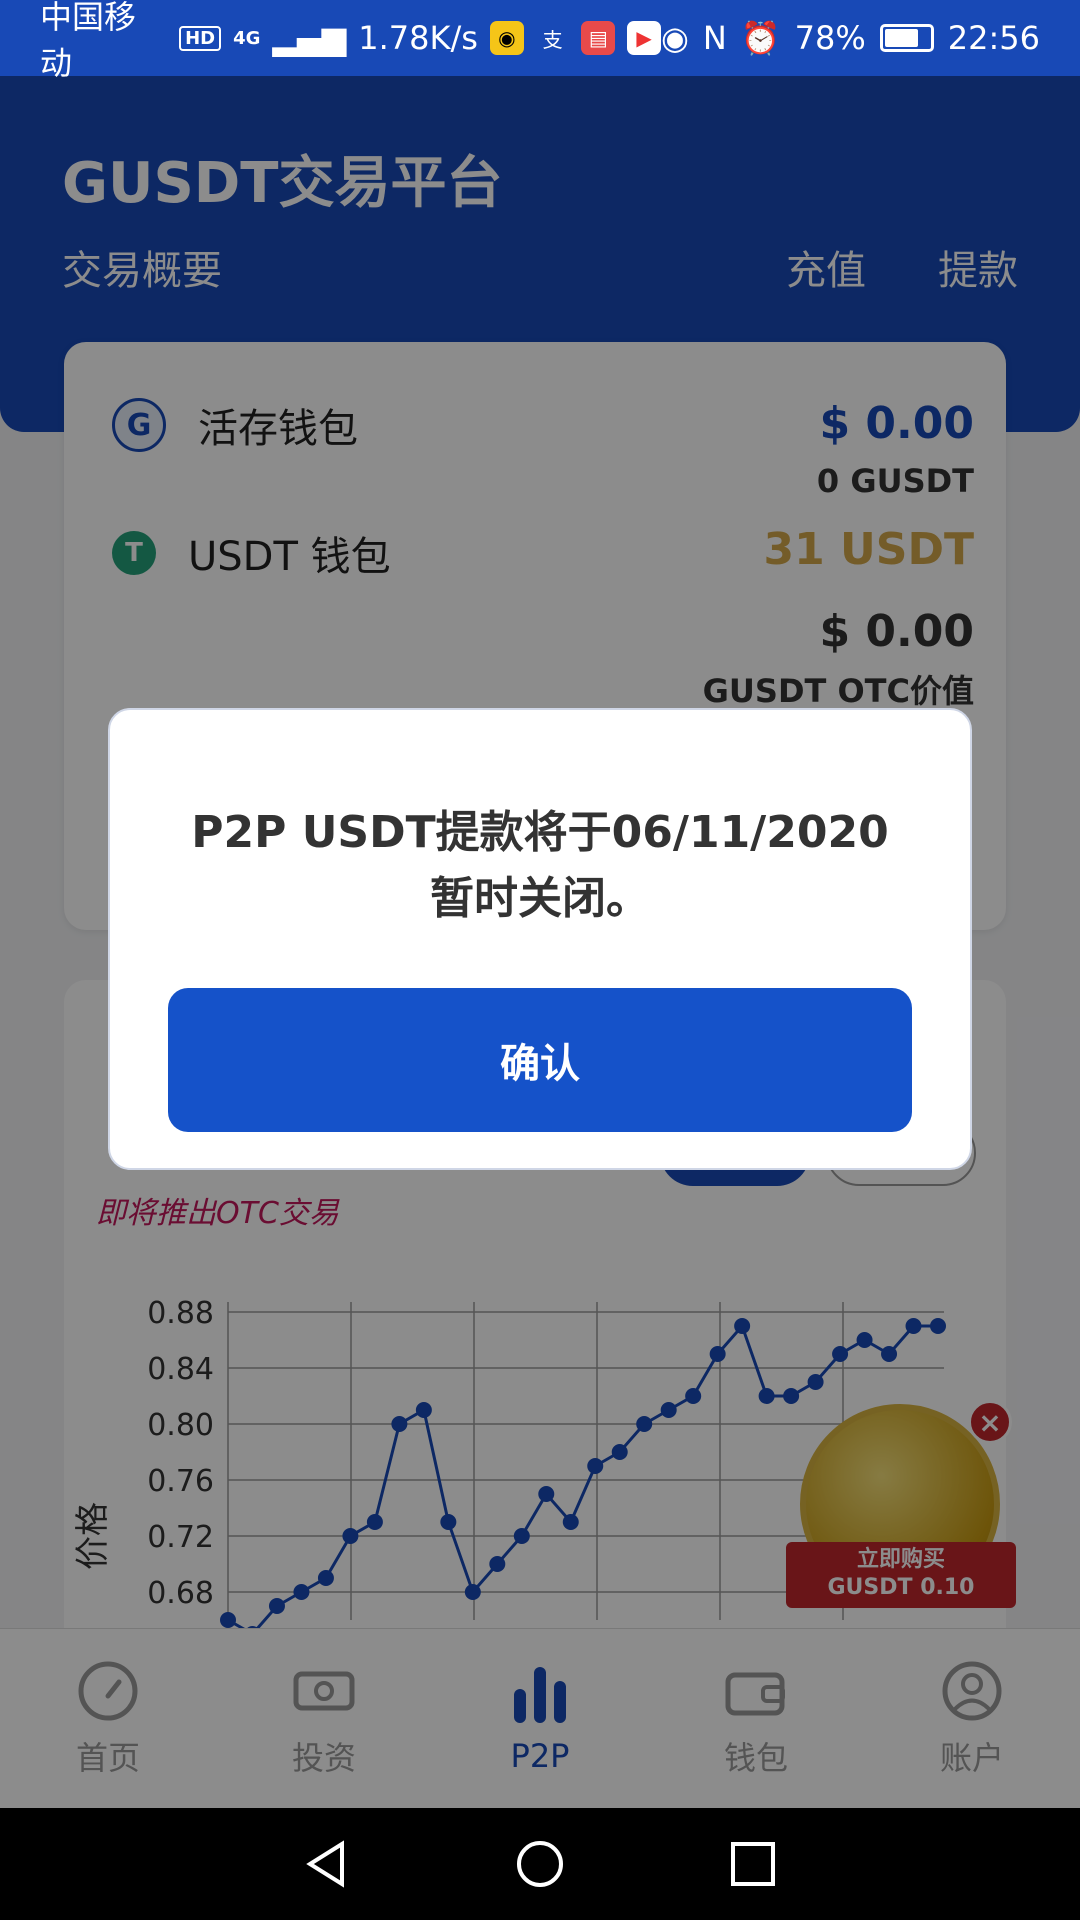 This screenshot has width=1080, height=1920. I want to click on battery-icon, so click(906, 38).